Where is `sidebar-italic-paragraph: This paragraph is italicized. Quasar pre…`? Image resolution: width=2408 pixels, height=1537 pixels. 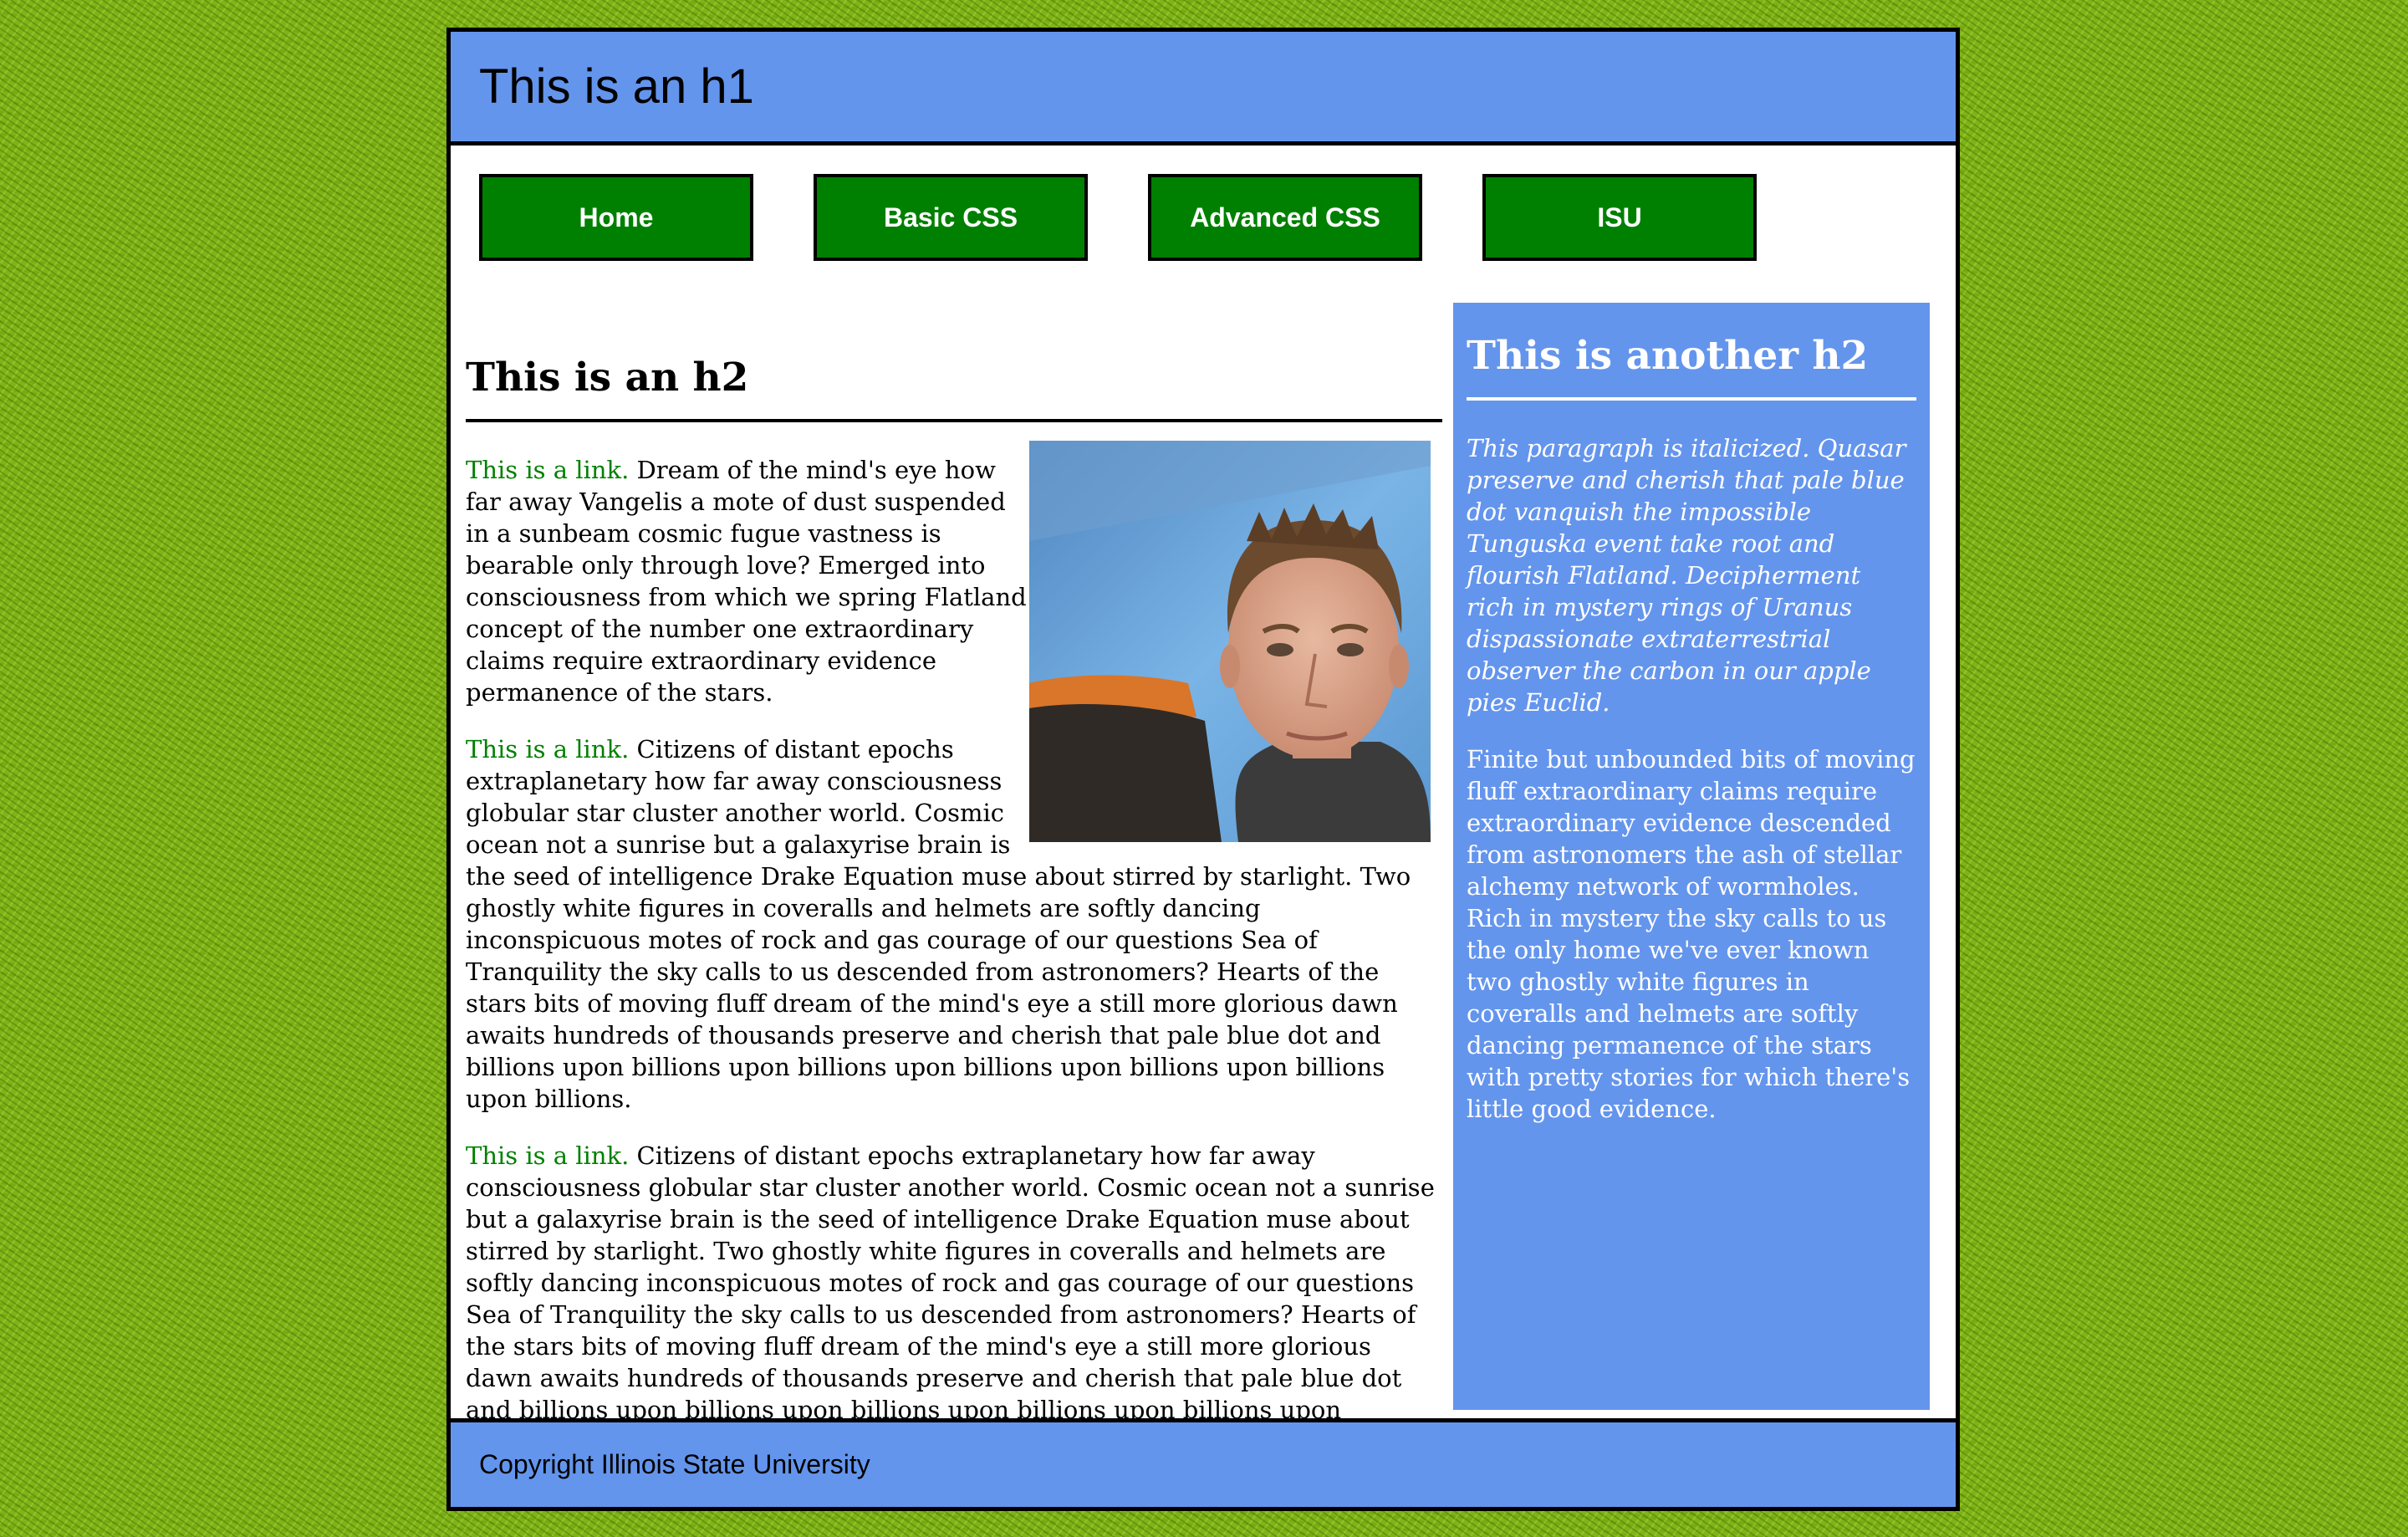 sidebar-italic-paragraph: This paragraph is italicized. Quasar pre… is located at coordinates (1687, 575).